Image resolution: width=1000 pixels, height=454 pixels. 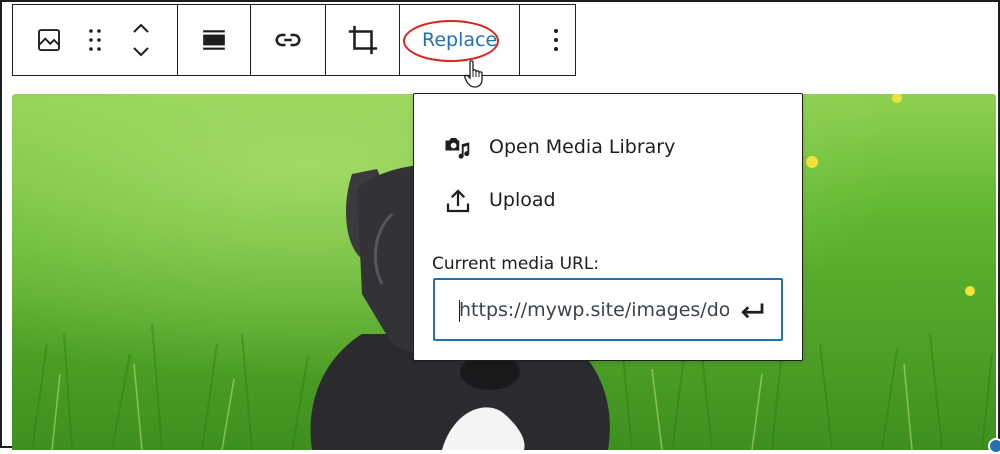 I want to click on more-options-icon, so click(x=556, y=40).